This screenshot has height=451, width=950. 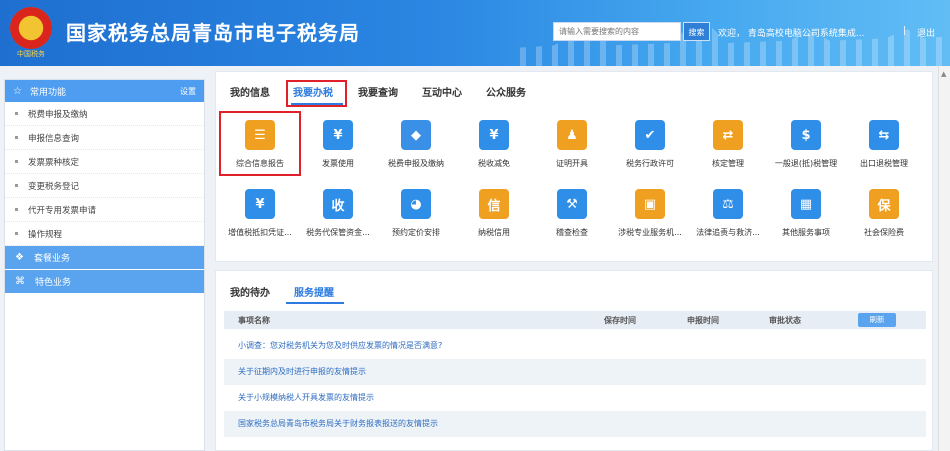 What do you see at coordinates (926, 32) in the screenshot?
I see `logout-link: 退出` at bounding box center [926, 32].